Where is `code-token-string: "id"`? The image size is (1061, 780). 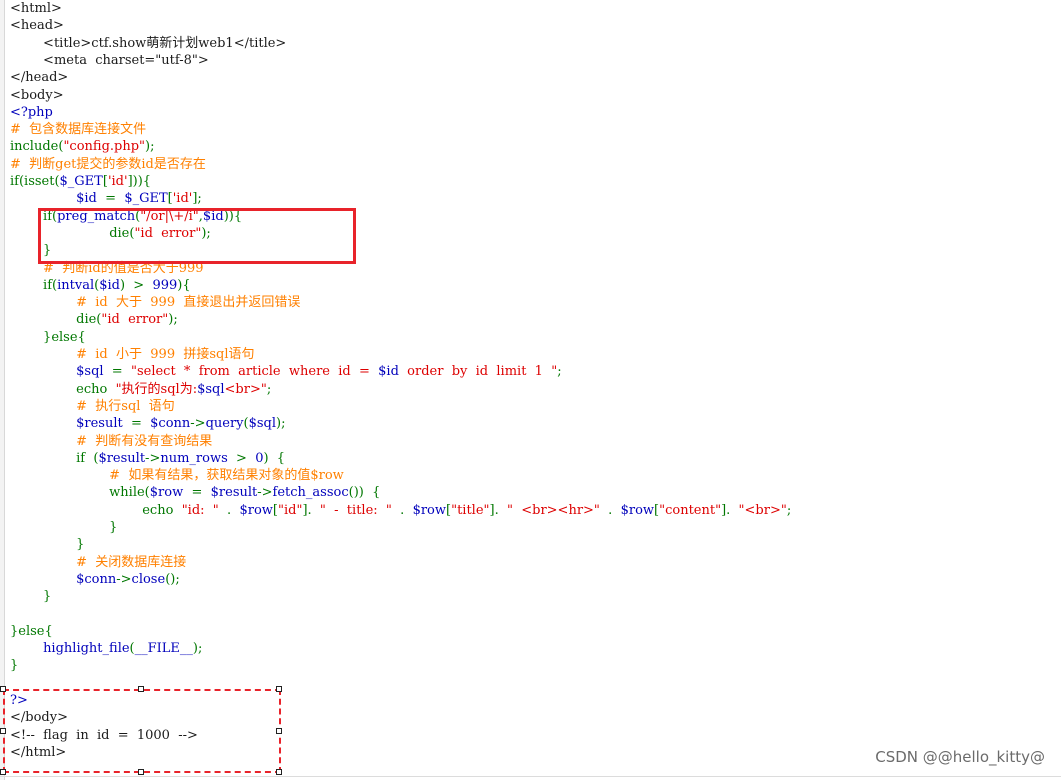 code-token-string: "id" is located at coordinates (290, 510).